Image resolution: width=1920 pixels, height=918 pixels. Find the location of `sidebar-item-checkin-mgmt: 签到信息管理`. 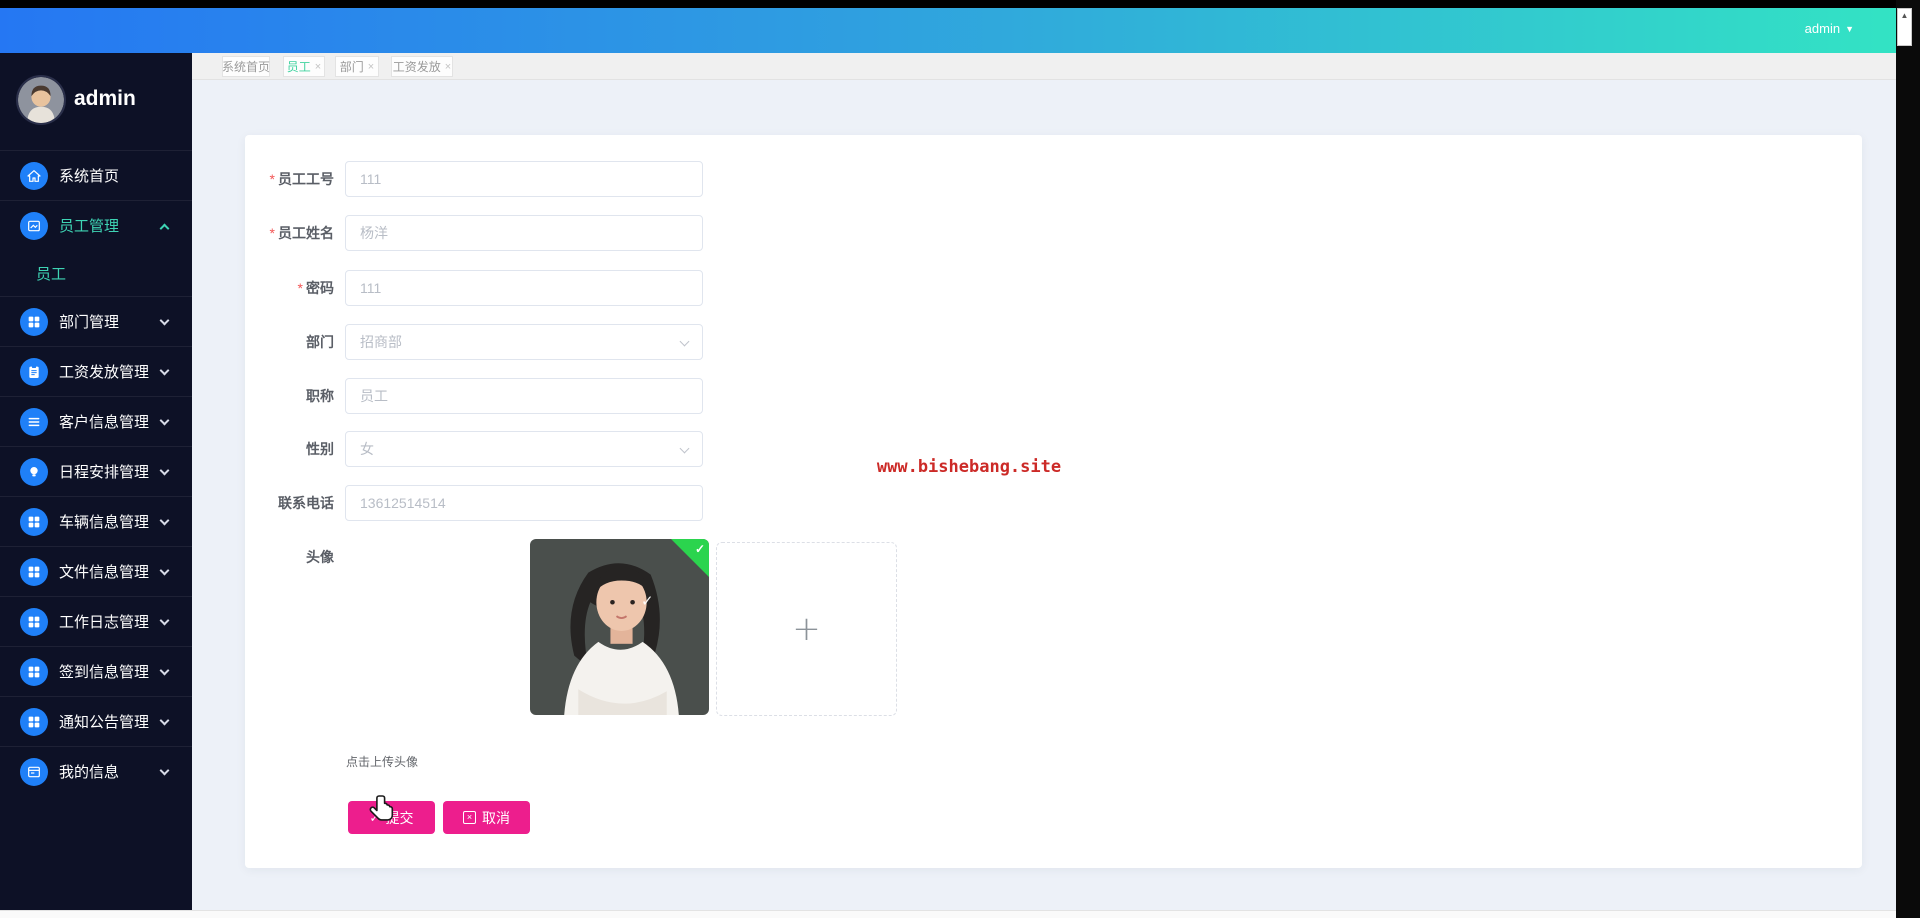

sidebar-item-checkin-mgmt: 签到信息管理 is located at coordinates (96, 671).